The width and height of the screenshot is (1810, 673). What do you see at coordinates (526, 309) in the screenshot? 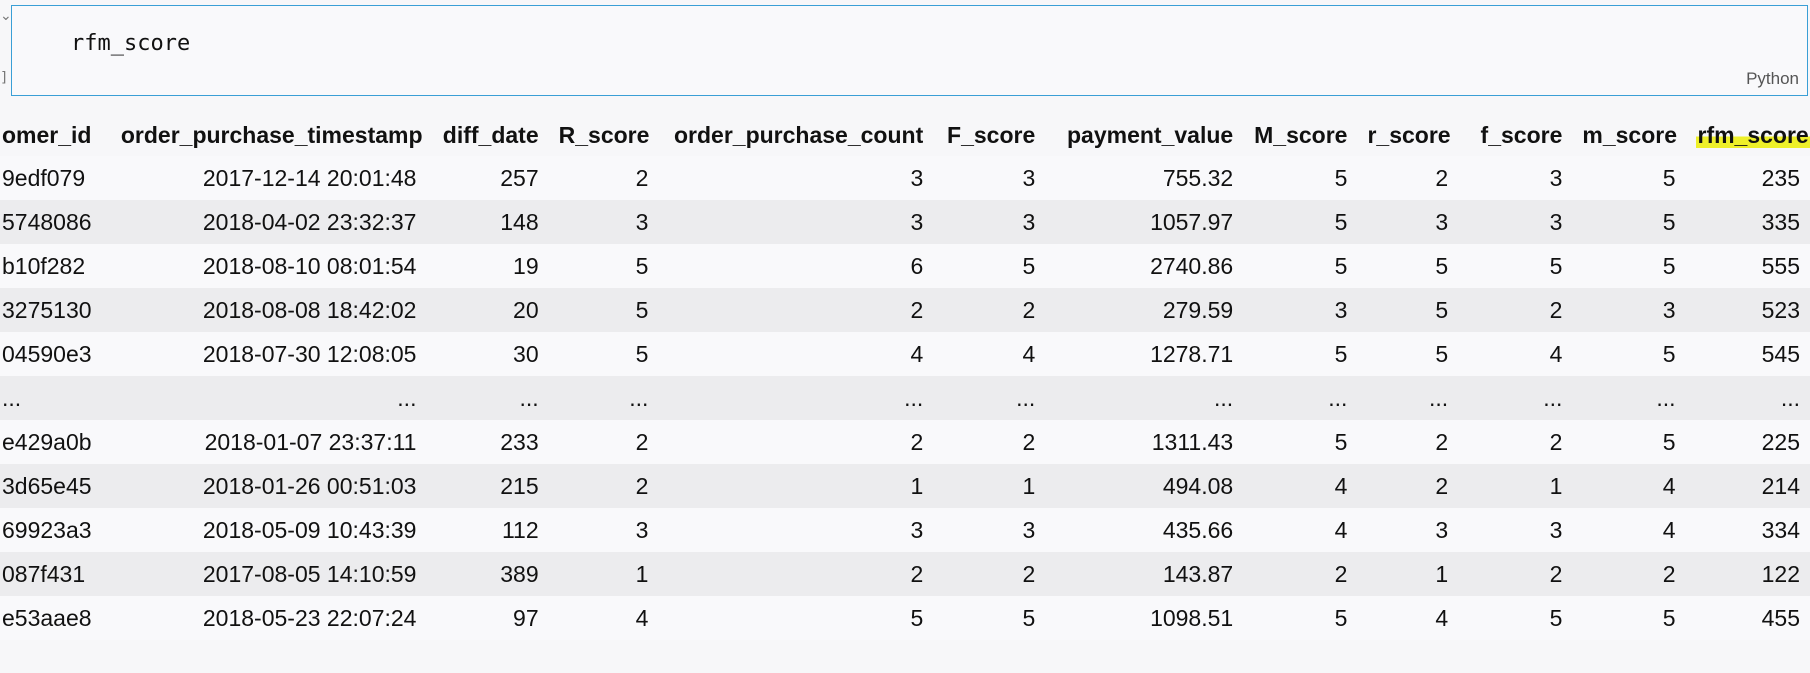
I see `cell-diff-date: 20` at bounding box center [526, 309].